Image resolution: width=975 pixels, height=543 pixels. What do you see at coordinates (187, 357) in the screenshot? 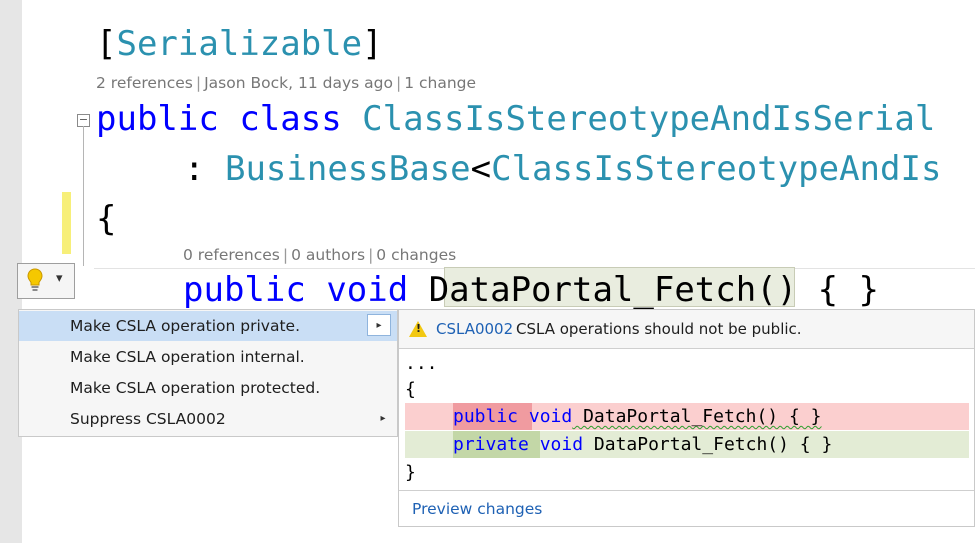
I see `menu-item-label: Make CSLA operation internal.` at bounding box center [187, 357].